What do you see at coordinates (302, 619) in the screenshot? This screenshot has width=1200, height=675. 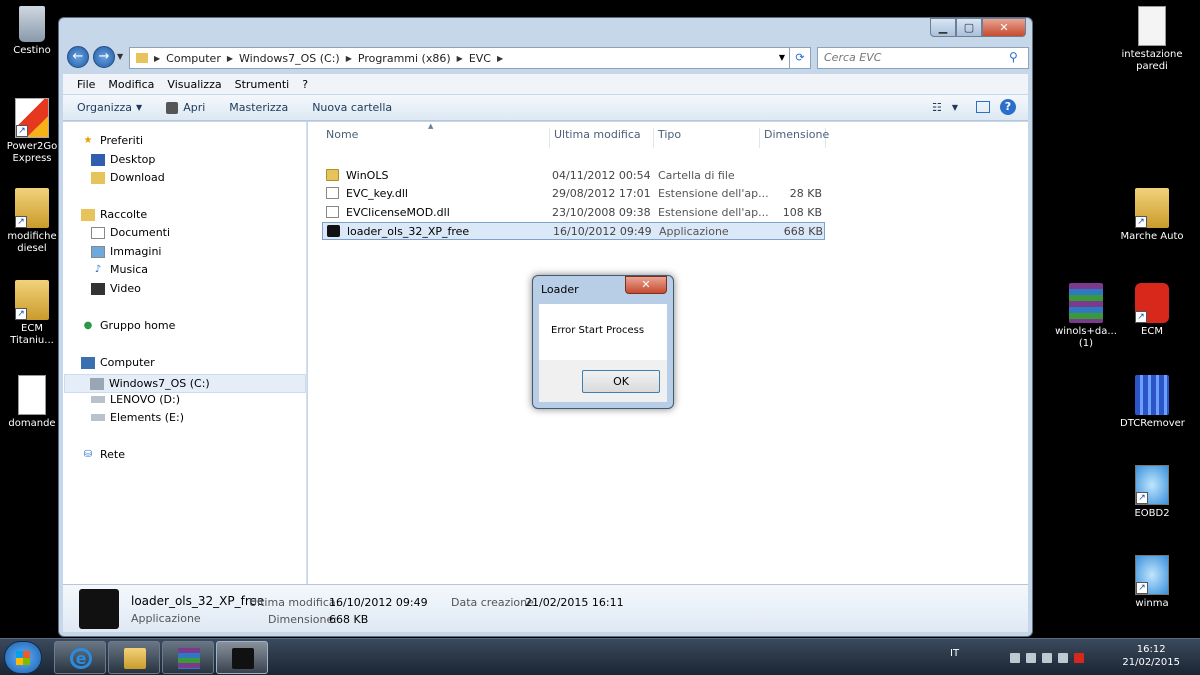 I see `details-size-label: Dimensione:` at bounding box center [302, 619].